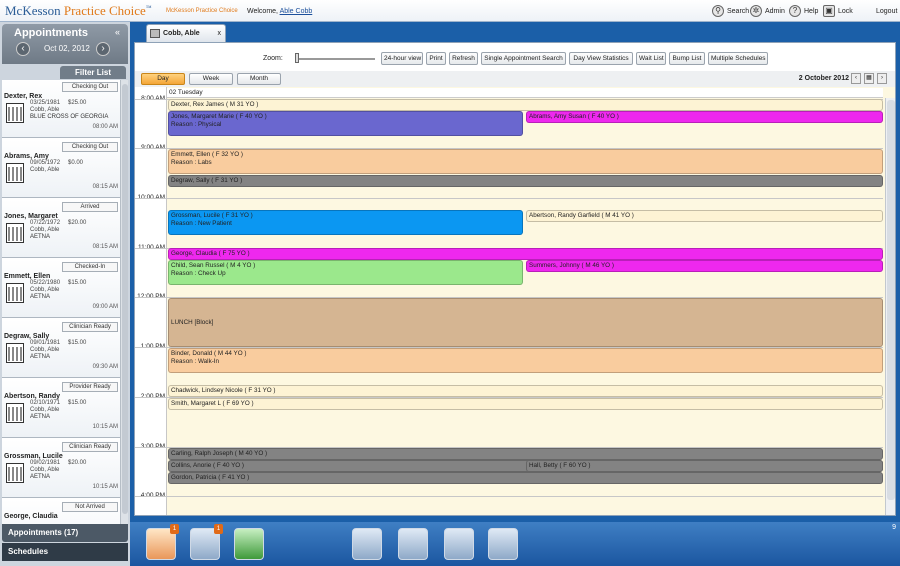 This screenshot has height=566, width=900. Describe the element at coordinates (704, 266) in the screenshot. I see `appointment-block: Summers, Johnny ( M 46 YO )` at that location.